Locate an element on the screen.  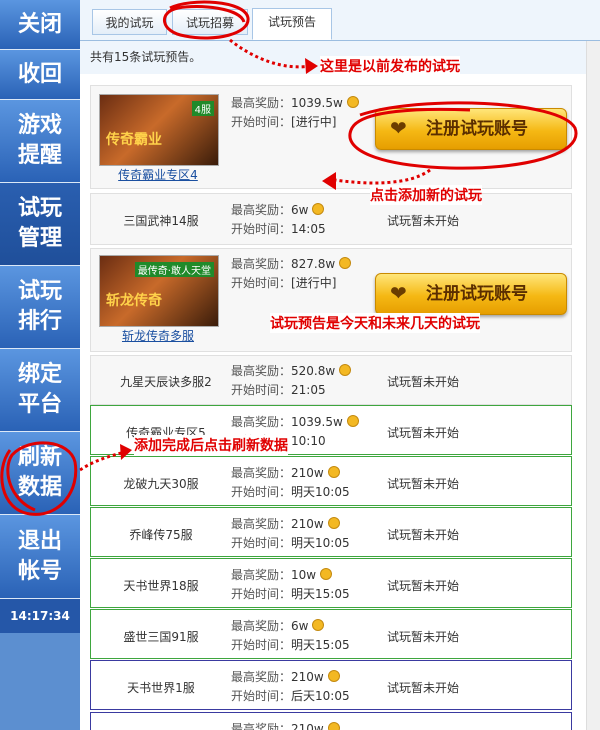
annotation-previous: 这里是以前发布的试玩 is located at coordinates (390, 66).